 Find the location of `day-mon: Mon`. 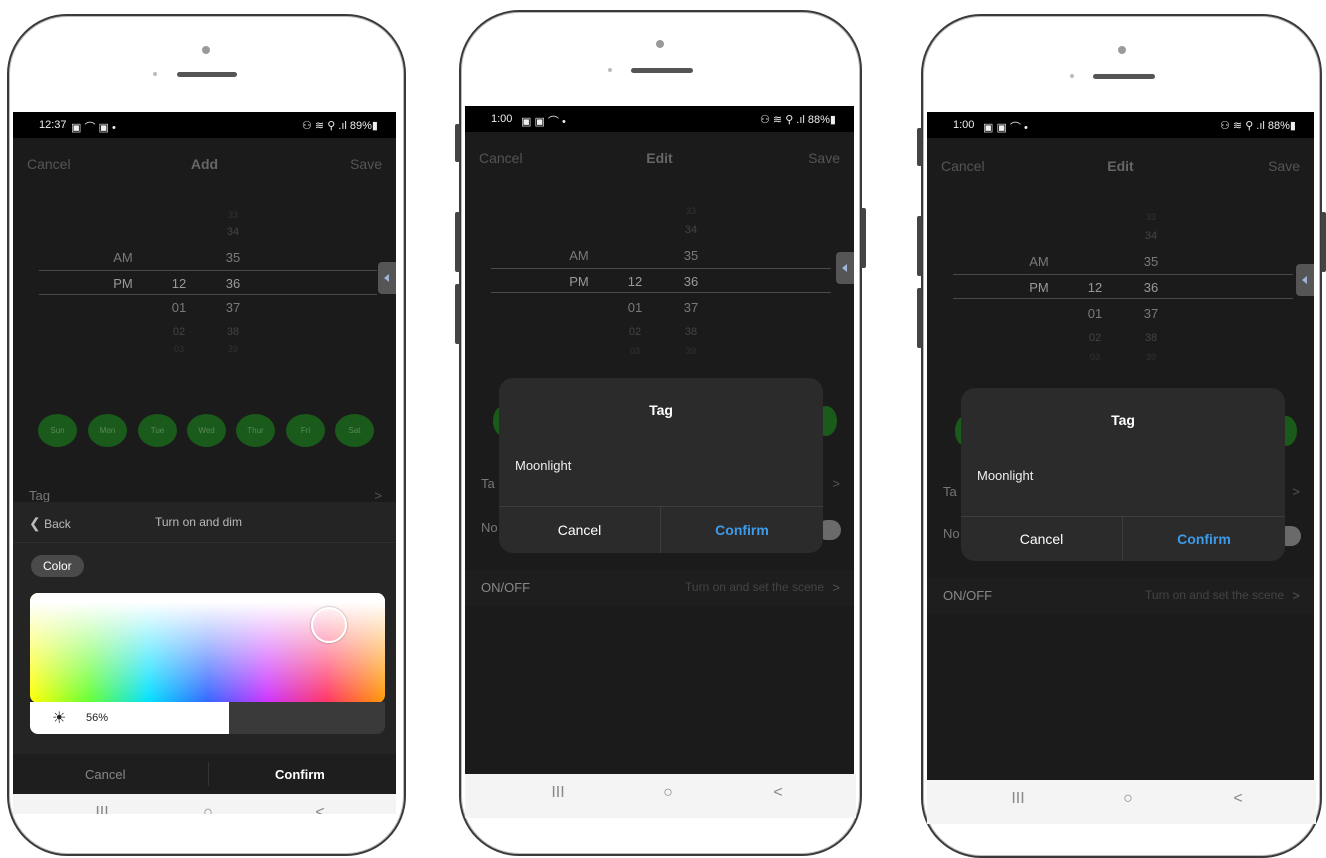

day-mon: Mon is located at coordinates (107, 430).